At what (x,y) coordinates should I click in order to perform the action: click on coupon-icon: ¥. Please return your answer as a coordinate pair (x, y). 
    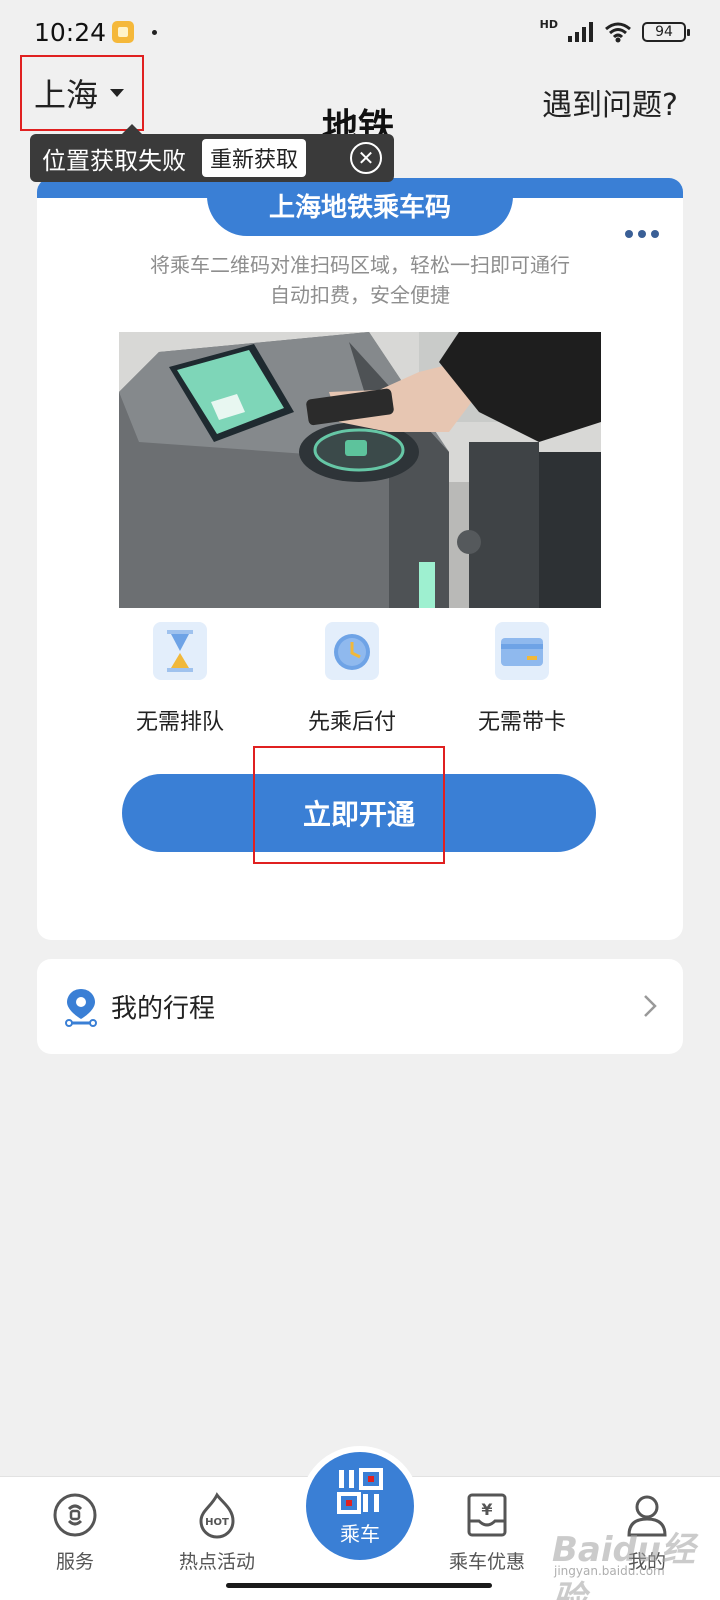
    Looking at the image, I should click on (487, 1515).